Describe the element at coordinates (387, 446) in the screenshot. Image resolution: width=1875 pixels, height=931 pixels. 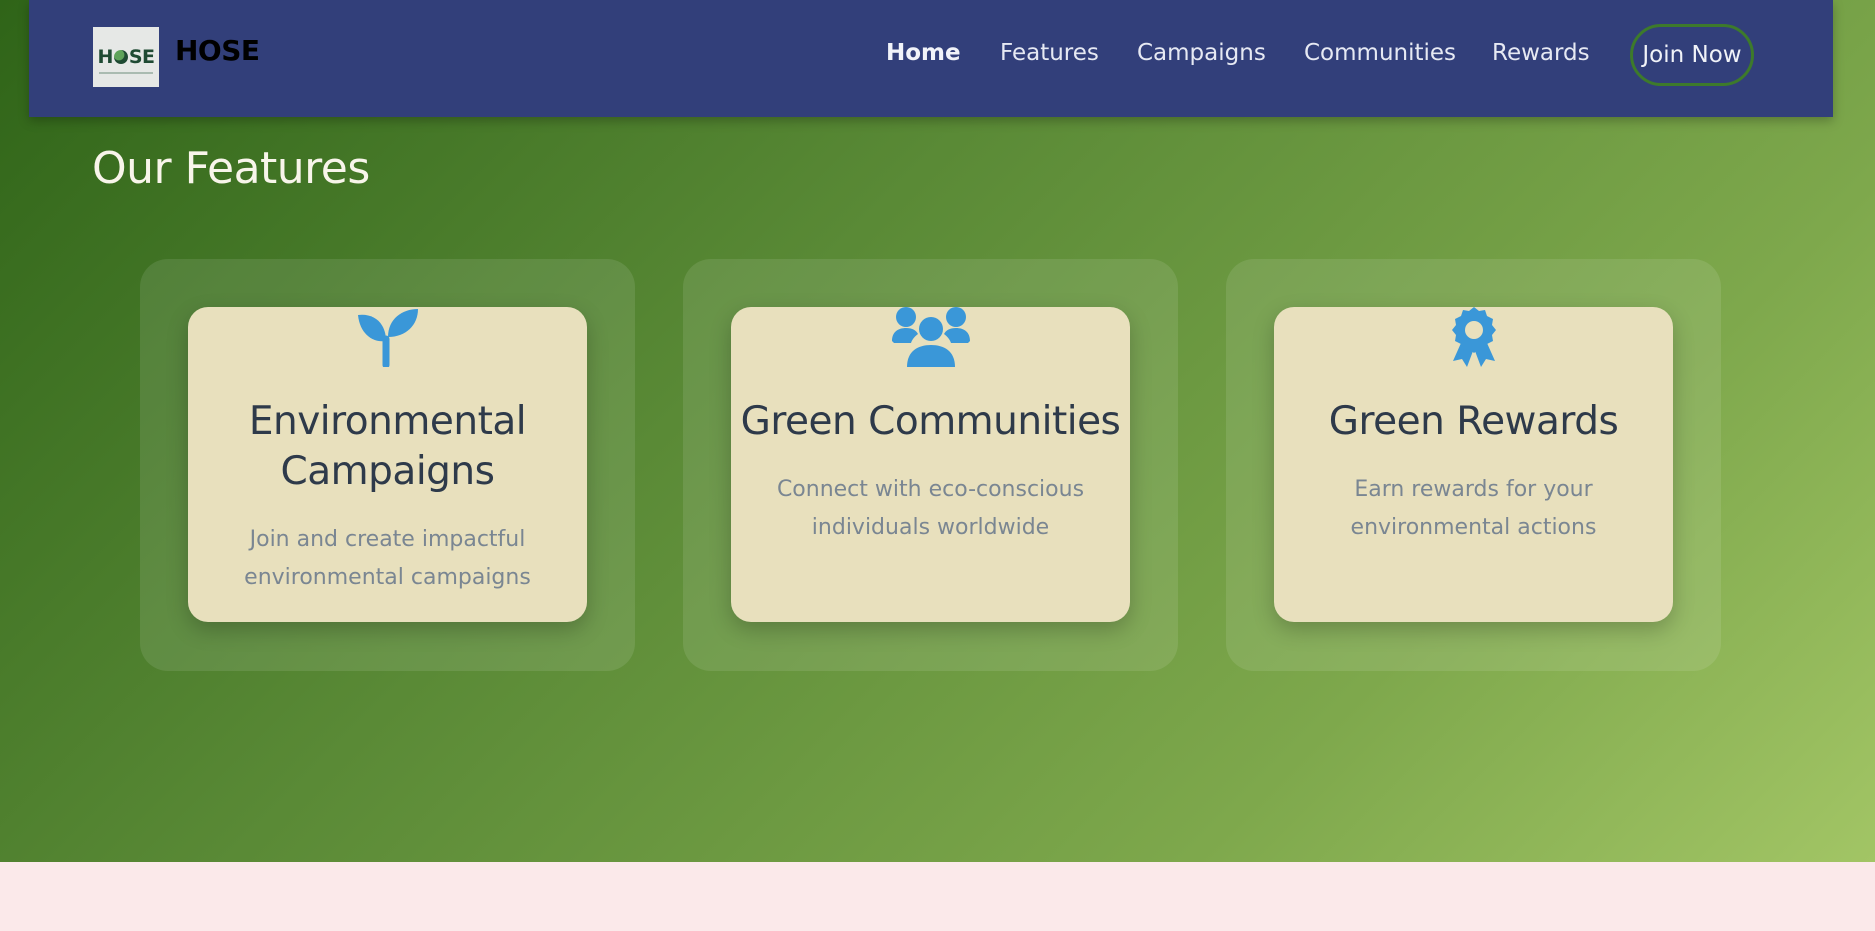
I see `feature-card-title: Environmental Campaigns` at that location.